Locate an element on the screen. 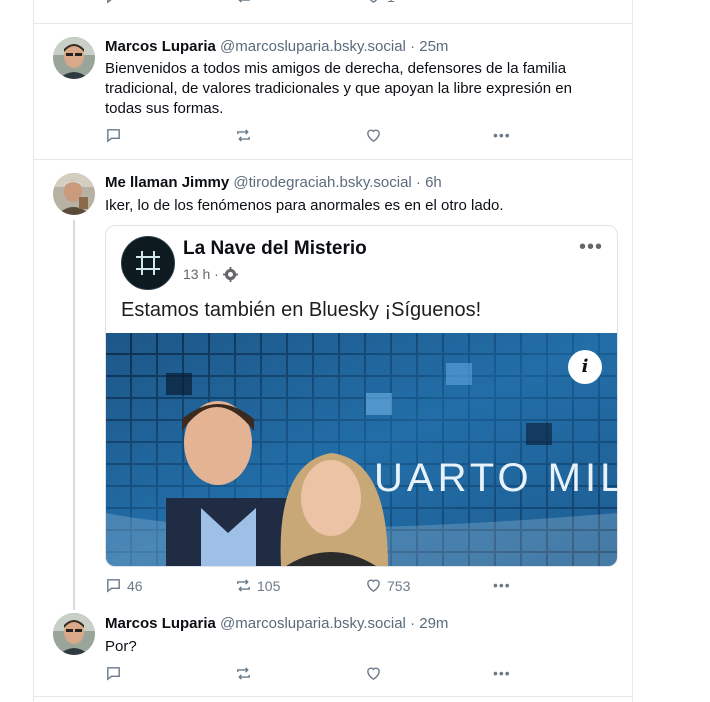 The height and width of the screenshot is (702, 710). card-meta: 13 h · is located at coordinates (210, 274).